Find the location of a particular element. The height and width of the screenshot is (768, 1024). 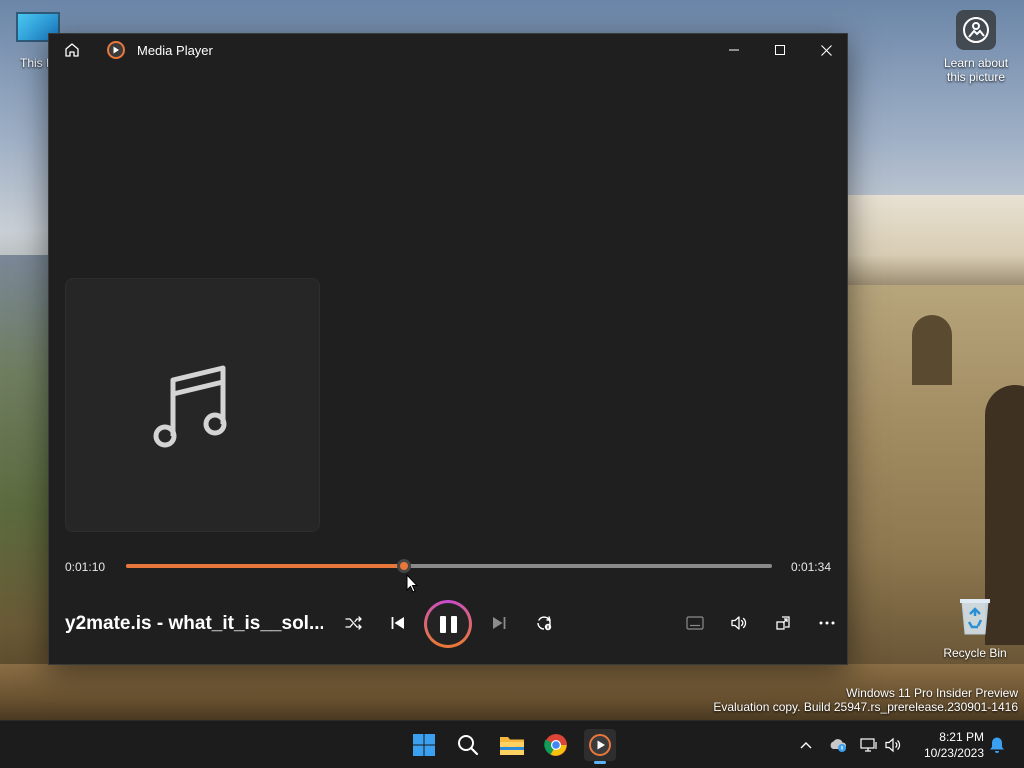

clock-date: 10/23/2023 is located at coordinates (953, 753).